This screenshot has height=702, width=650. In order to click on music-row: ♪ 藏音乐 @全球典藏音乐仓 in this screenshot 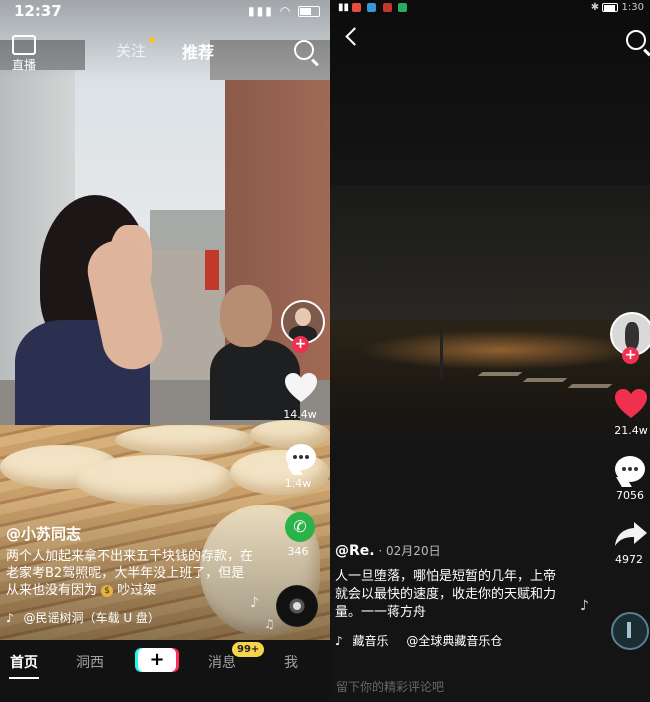, I will do `click(418, 640)`.